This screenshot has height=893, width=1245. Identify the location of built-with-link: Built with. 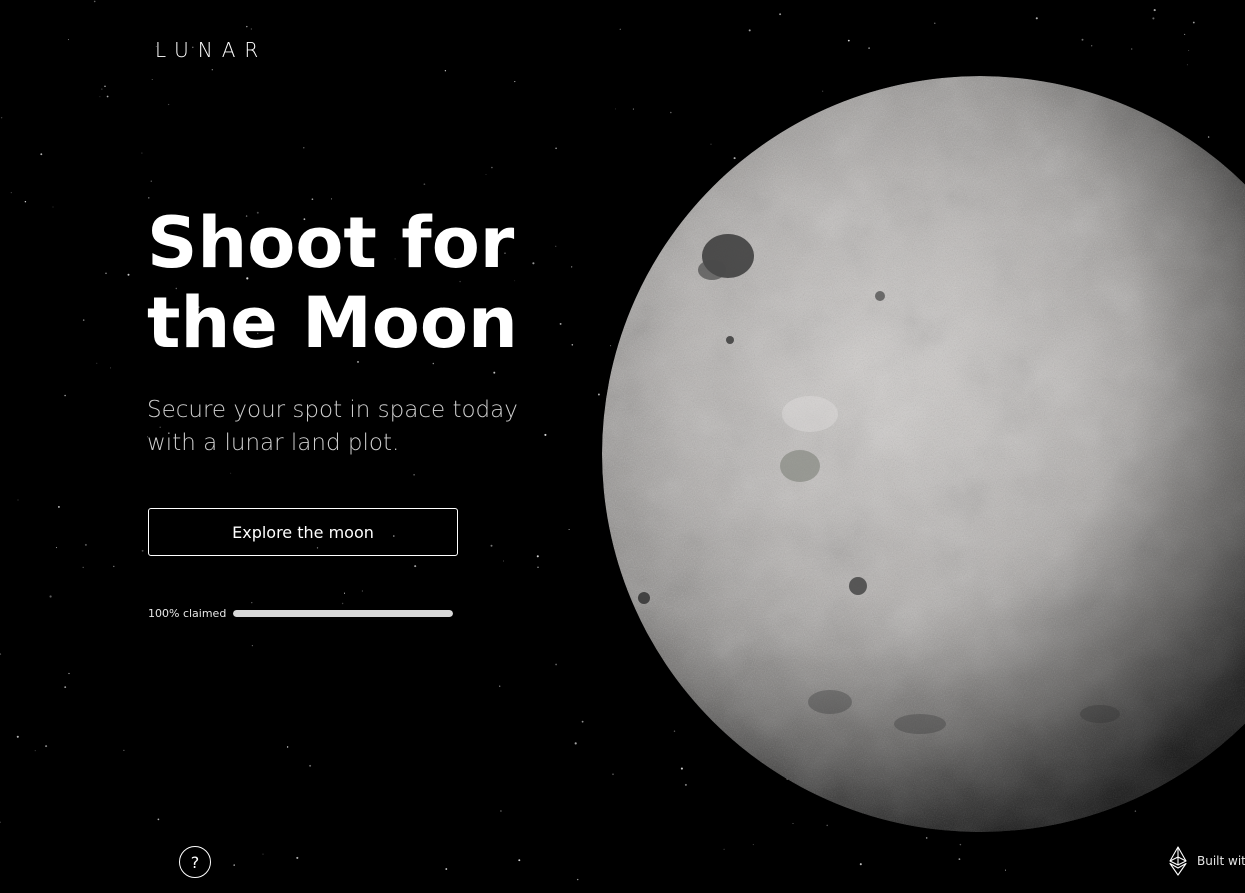
(1206, 861).